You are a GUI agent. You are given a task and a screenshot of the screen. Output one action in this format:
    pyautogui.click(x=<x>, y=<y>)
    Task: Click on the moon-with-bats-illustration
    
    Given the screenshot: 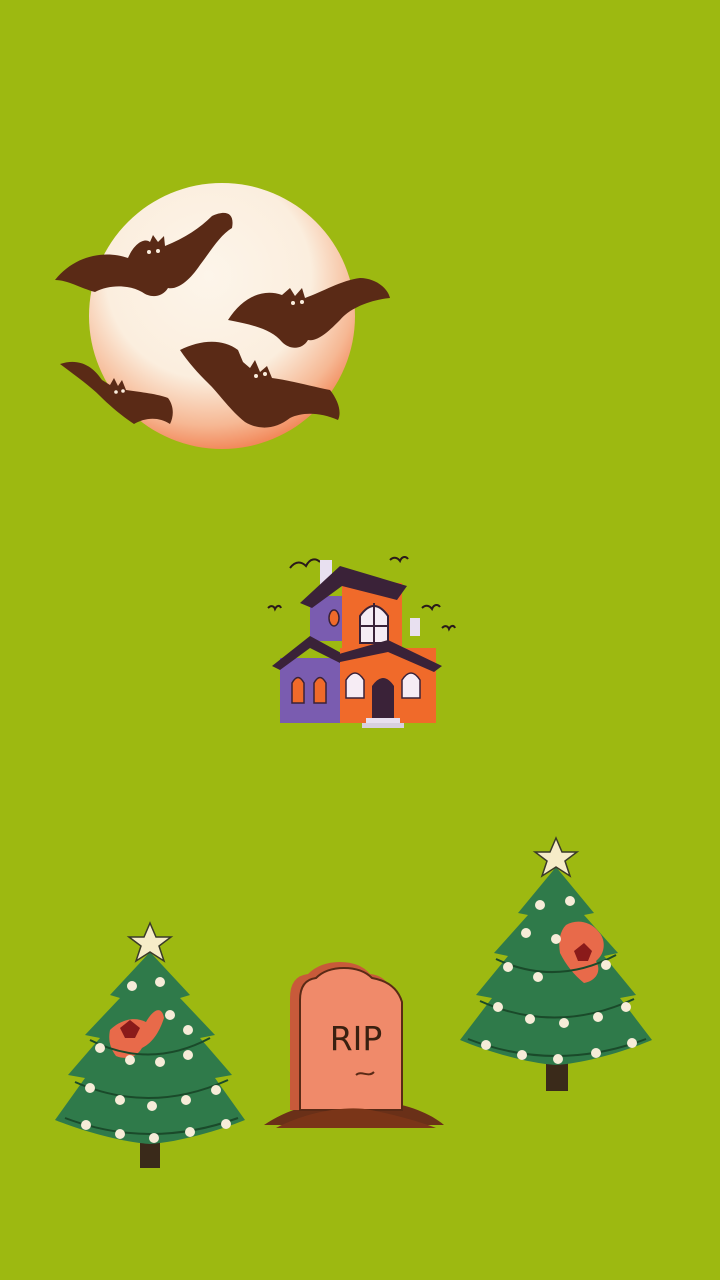 What is the action you would take?
    pyautogui.click(x=222, y=316)
    